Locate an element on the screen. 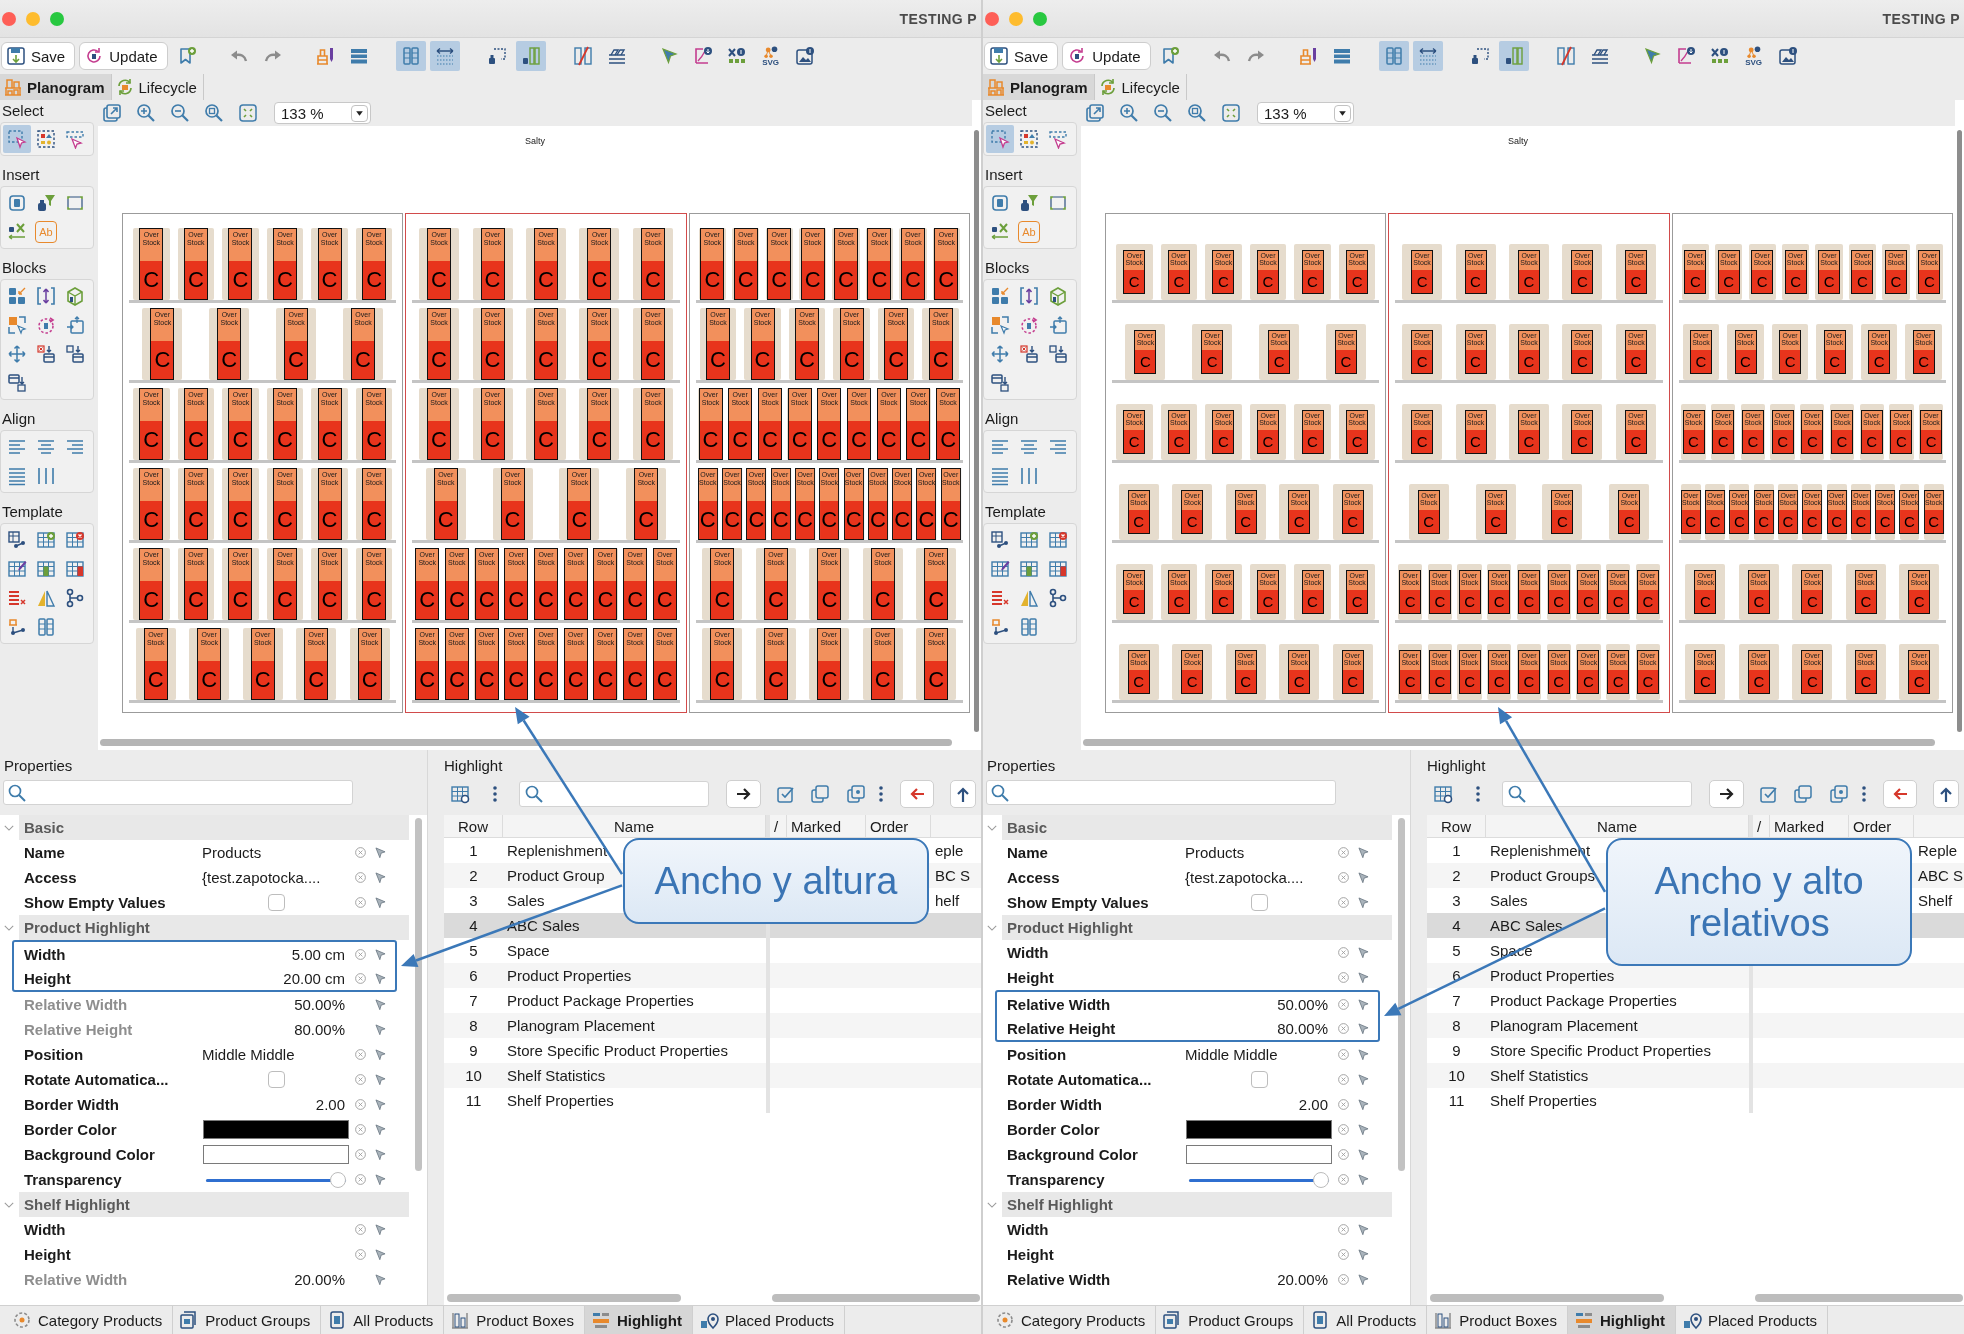 The width and height of the screenshot is (1964, 1334). table-cell: 1 is located at coordinates (473, 850).